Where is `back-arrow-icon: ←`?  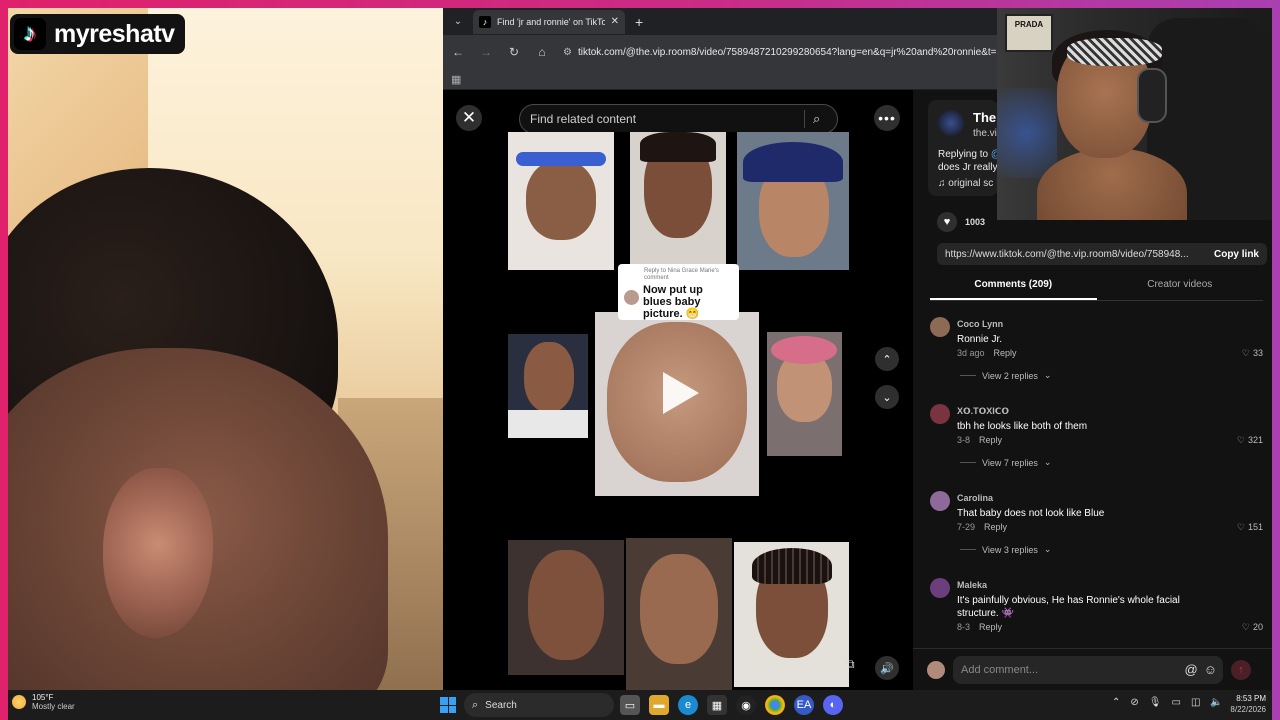
back-arrow-icon: ← is located at coordinates (458, 52).